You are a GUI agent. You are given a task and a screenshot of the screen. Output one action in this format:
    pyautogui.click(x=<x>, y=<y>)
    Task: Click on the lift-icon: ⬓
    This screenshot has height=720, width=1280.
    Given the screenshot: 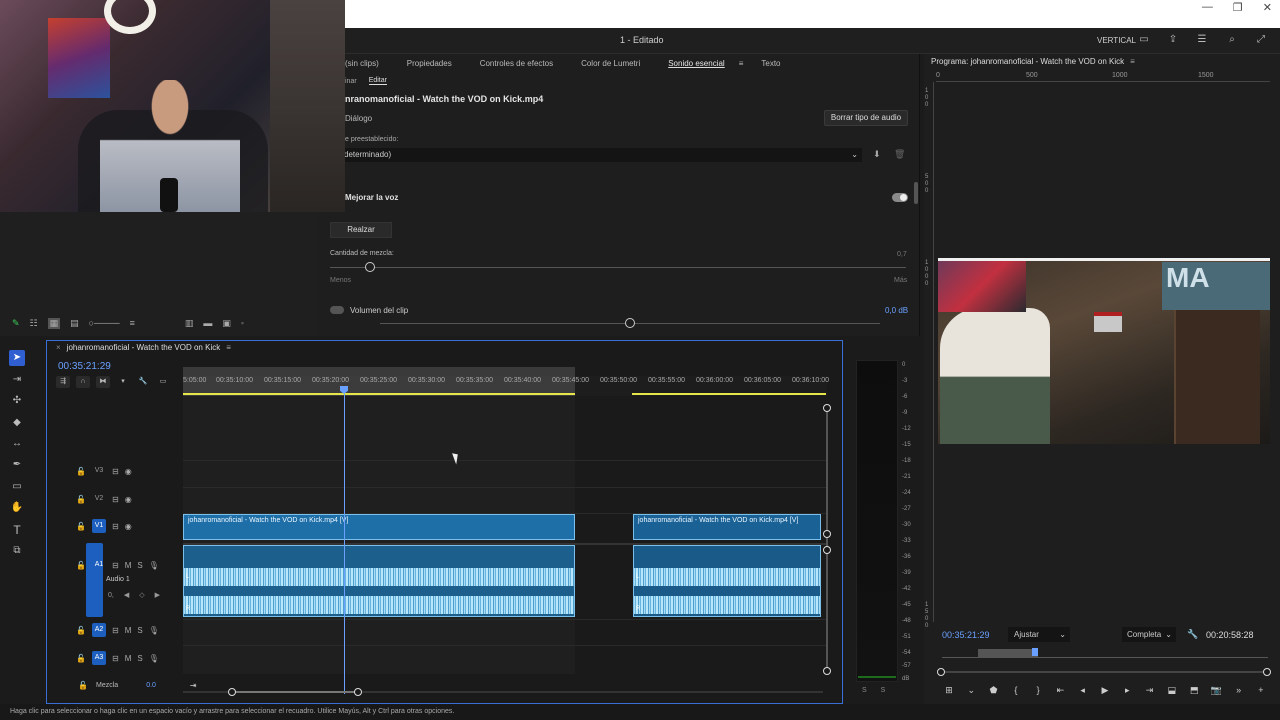 What is the action you would take?
    pyautogui.click(x=1172, y=690)
    